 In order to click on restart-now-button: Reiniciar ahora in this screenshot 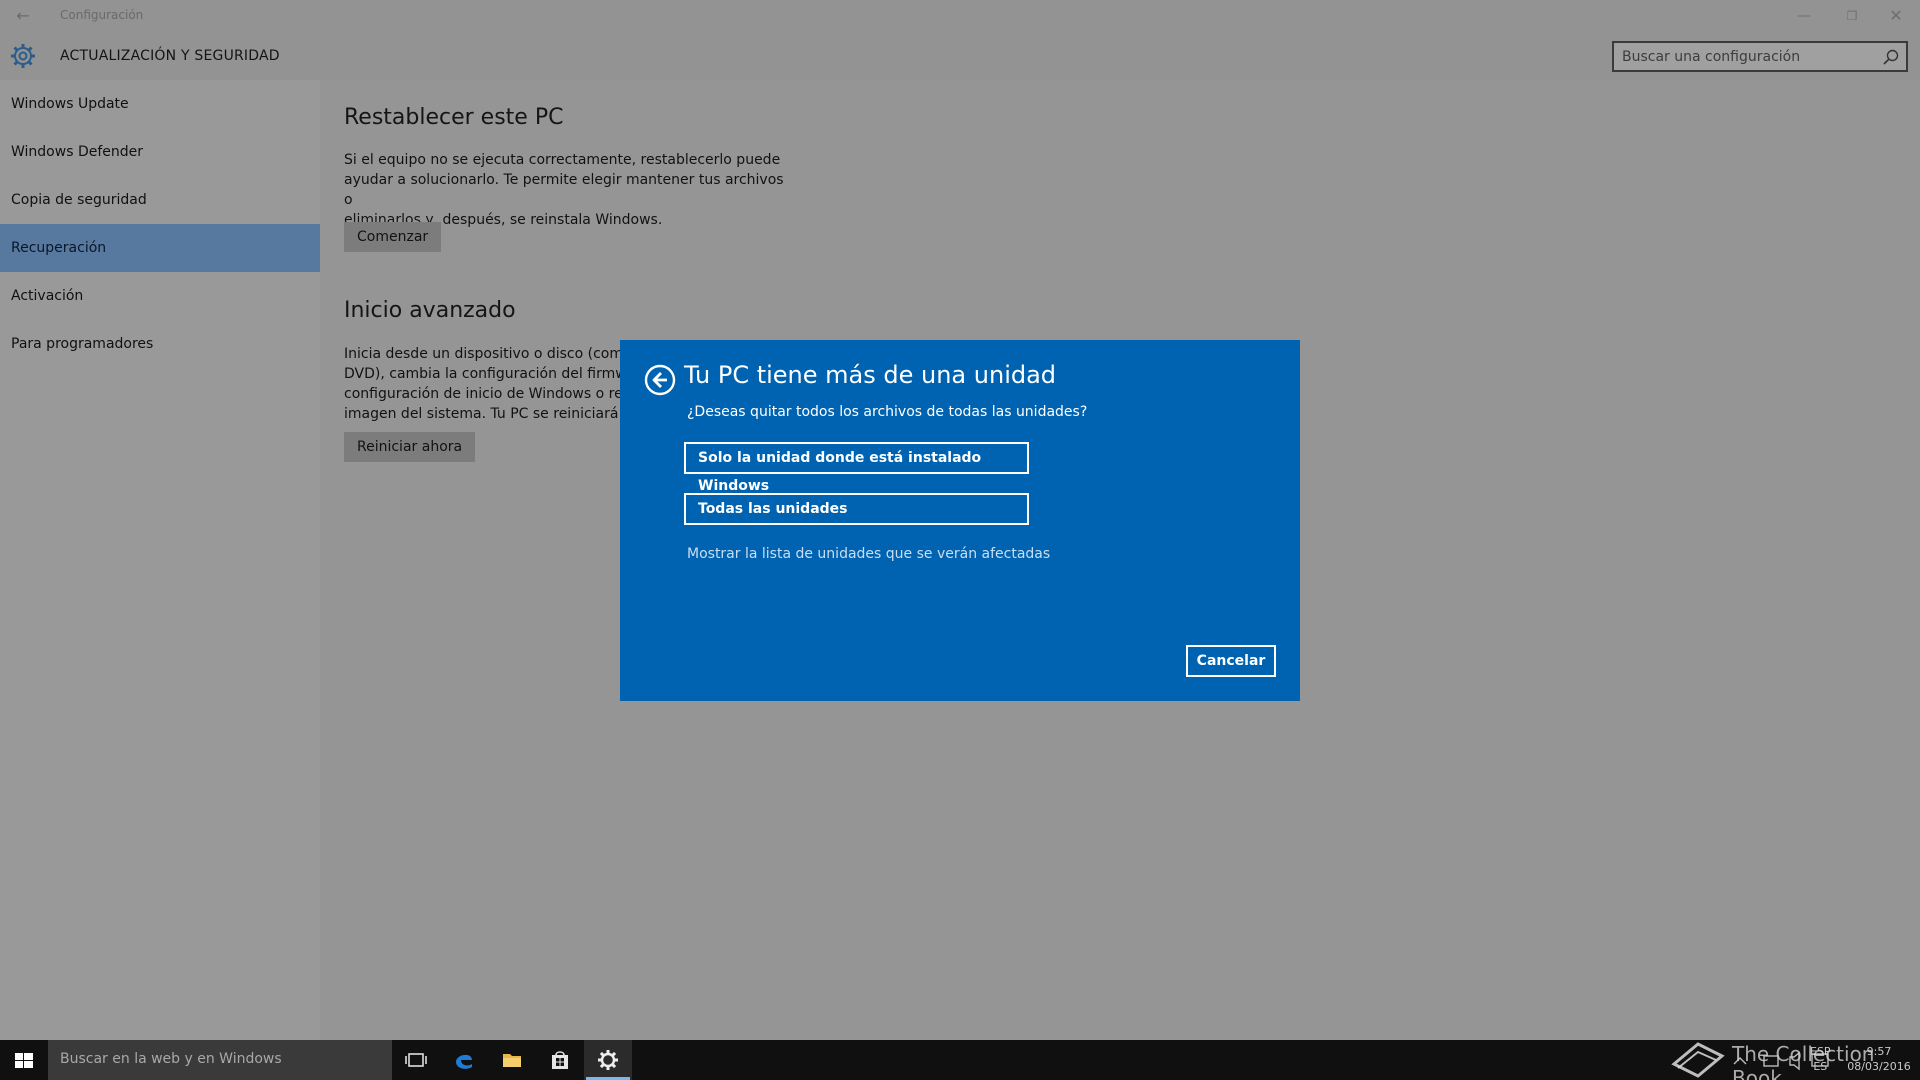, I will do `click(410, 447)`.